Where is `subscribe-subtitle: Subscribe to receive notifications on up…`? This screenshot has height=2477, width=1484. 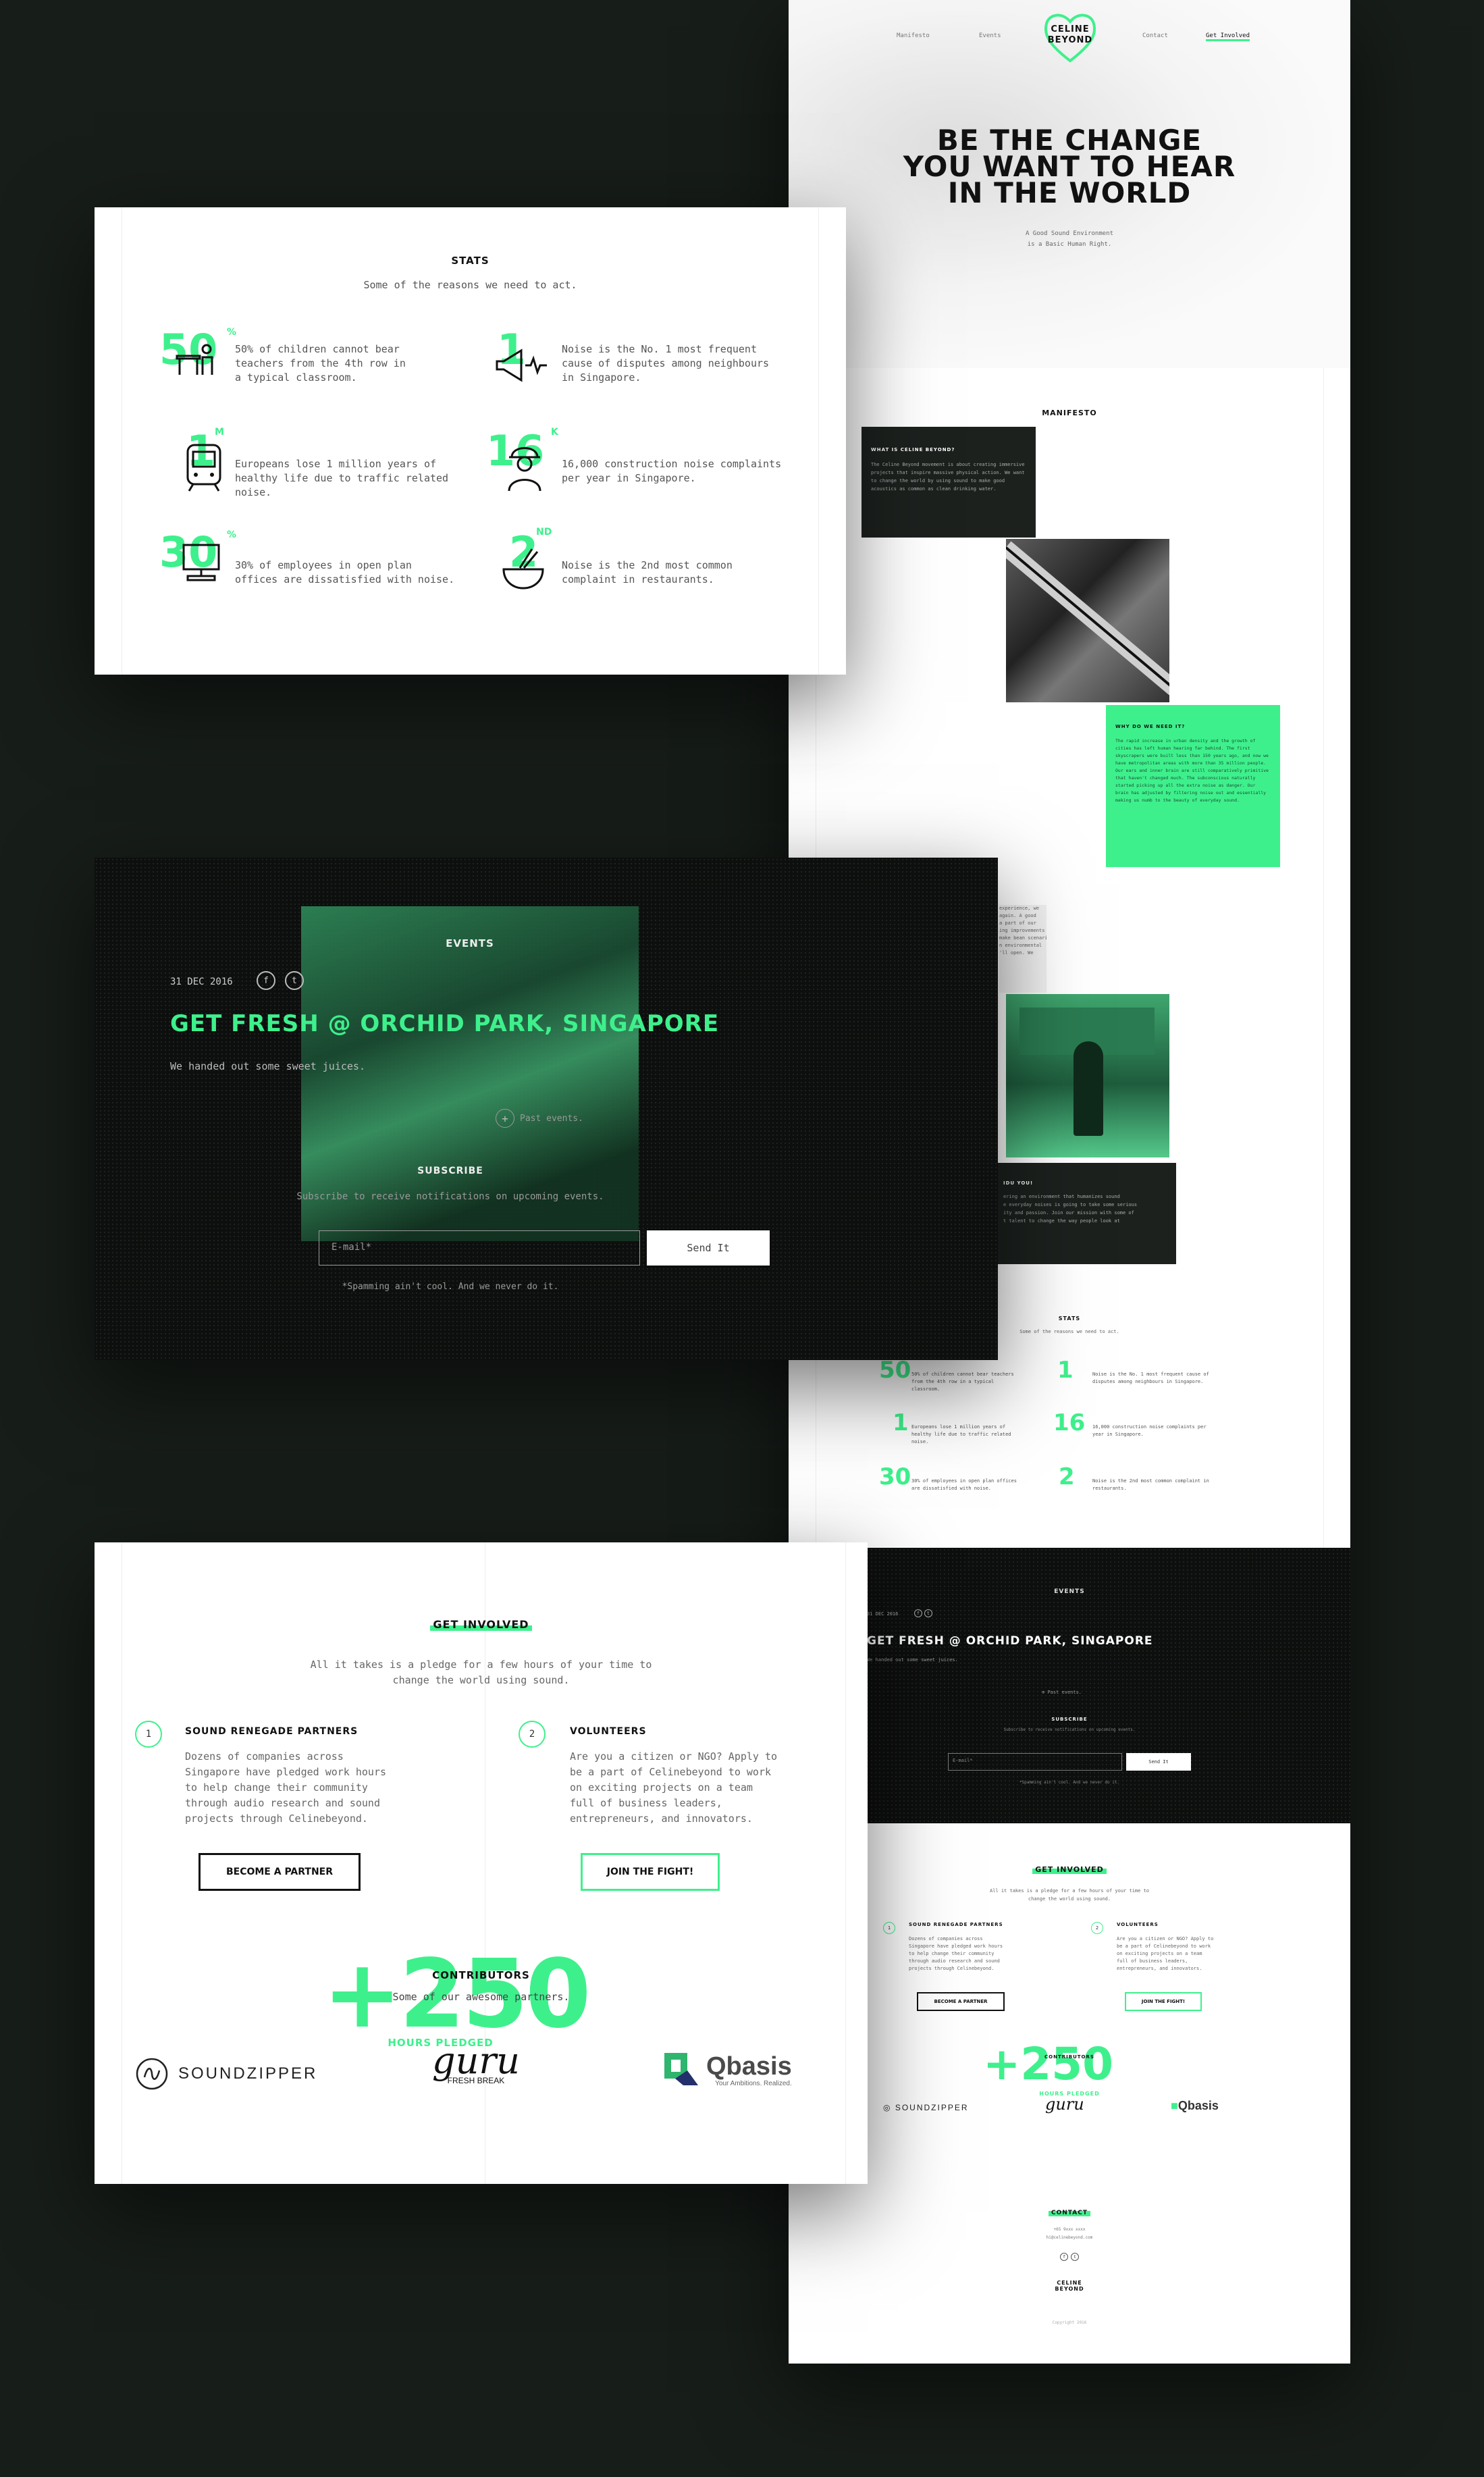
subscribe-subtitle: Subscribe to receive notifications on up… is located at coordinates (450, 1196).